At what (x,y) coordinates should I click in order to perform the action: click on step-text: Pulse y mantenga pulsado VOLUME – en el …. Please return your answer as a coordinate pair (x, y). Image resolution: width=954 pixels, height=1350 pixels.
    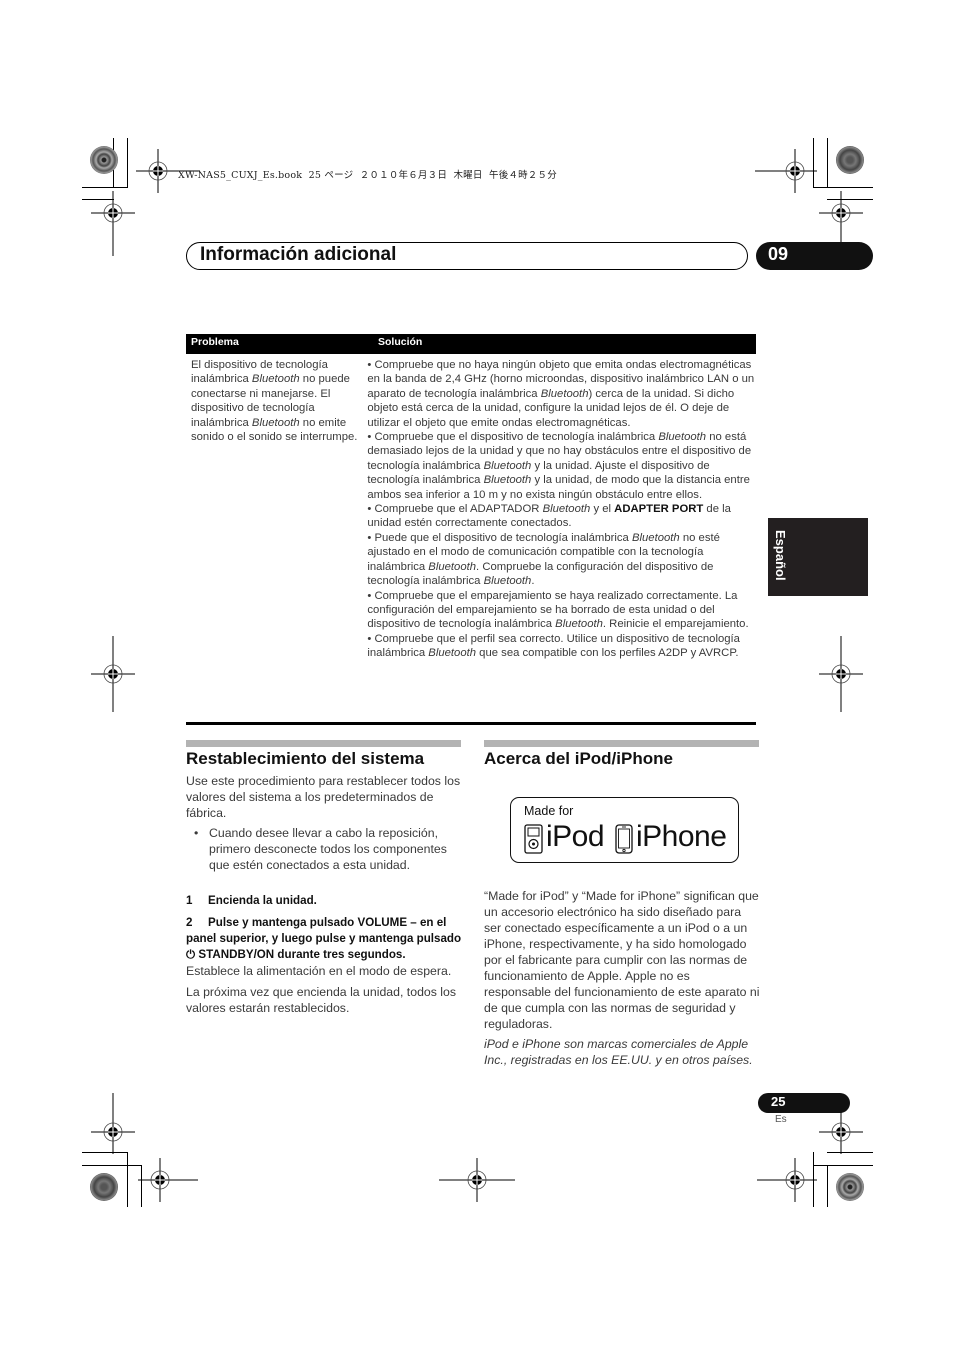
    Looking at the image, I should click on (324, 938).